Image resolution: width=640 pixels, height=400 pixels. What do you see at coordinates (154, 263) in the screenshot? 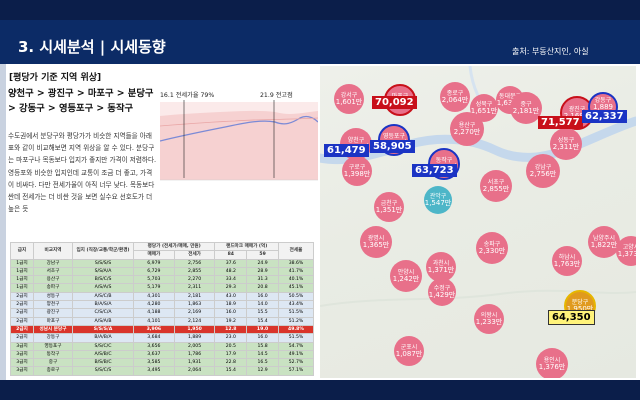
I see `table-cell: 6,979` at bounding box center [154, 263].